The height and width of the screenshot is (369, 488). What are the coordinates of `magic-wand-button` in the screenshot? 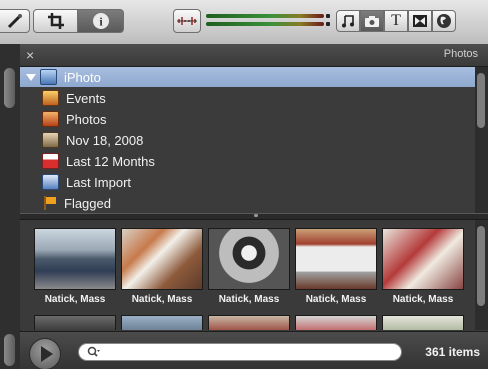 It's located at (15, 21).